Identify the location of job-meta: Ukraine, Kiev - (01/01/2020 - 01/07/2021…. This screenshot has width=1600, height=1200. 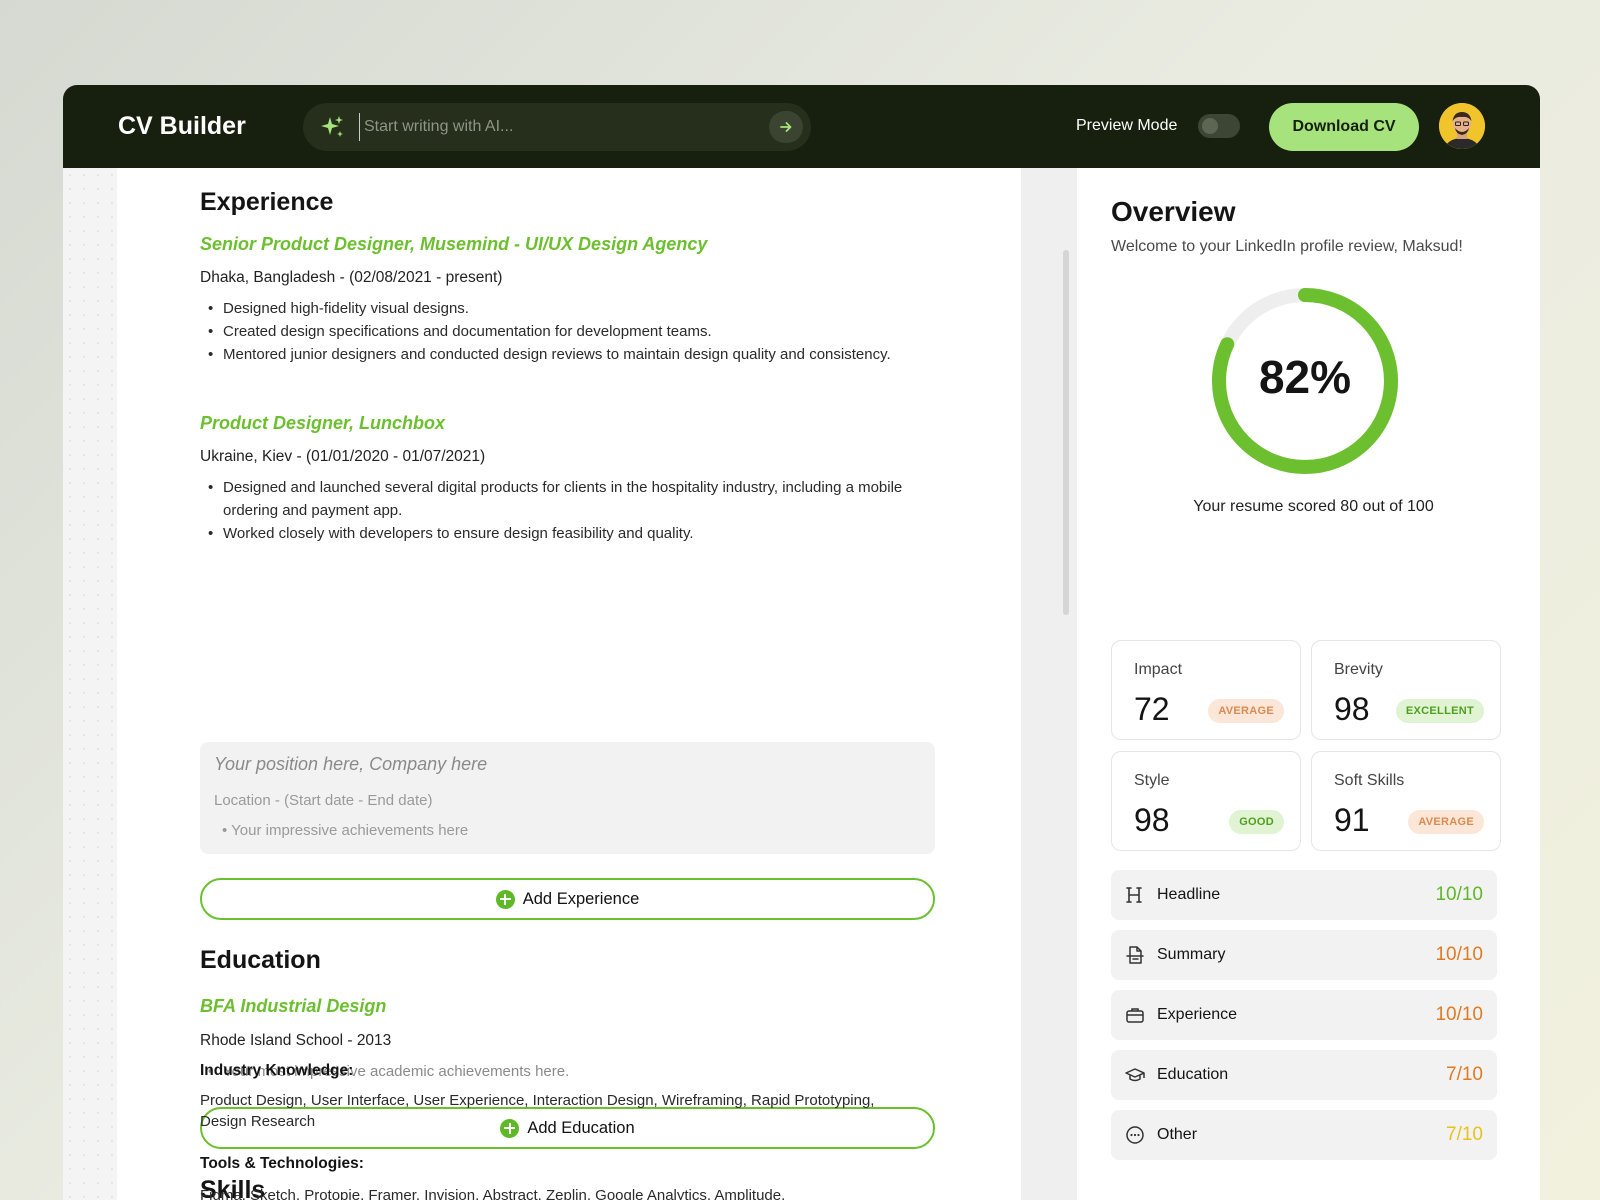
(342, 457).